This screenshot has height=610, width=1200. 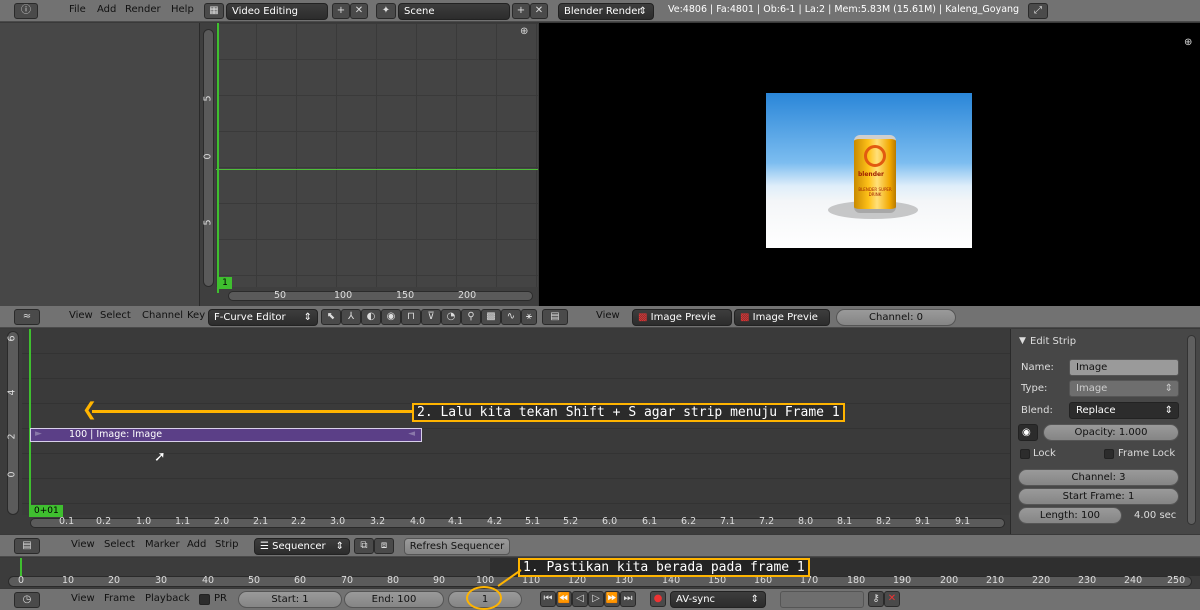 What do you see at coordinates (682, 317) in the screenshot?
I see `display-mode-selector: ▩ Image Previe` at bounding box center [682, 317].